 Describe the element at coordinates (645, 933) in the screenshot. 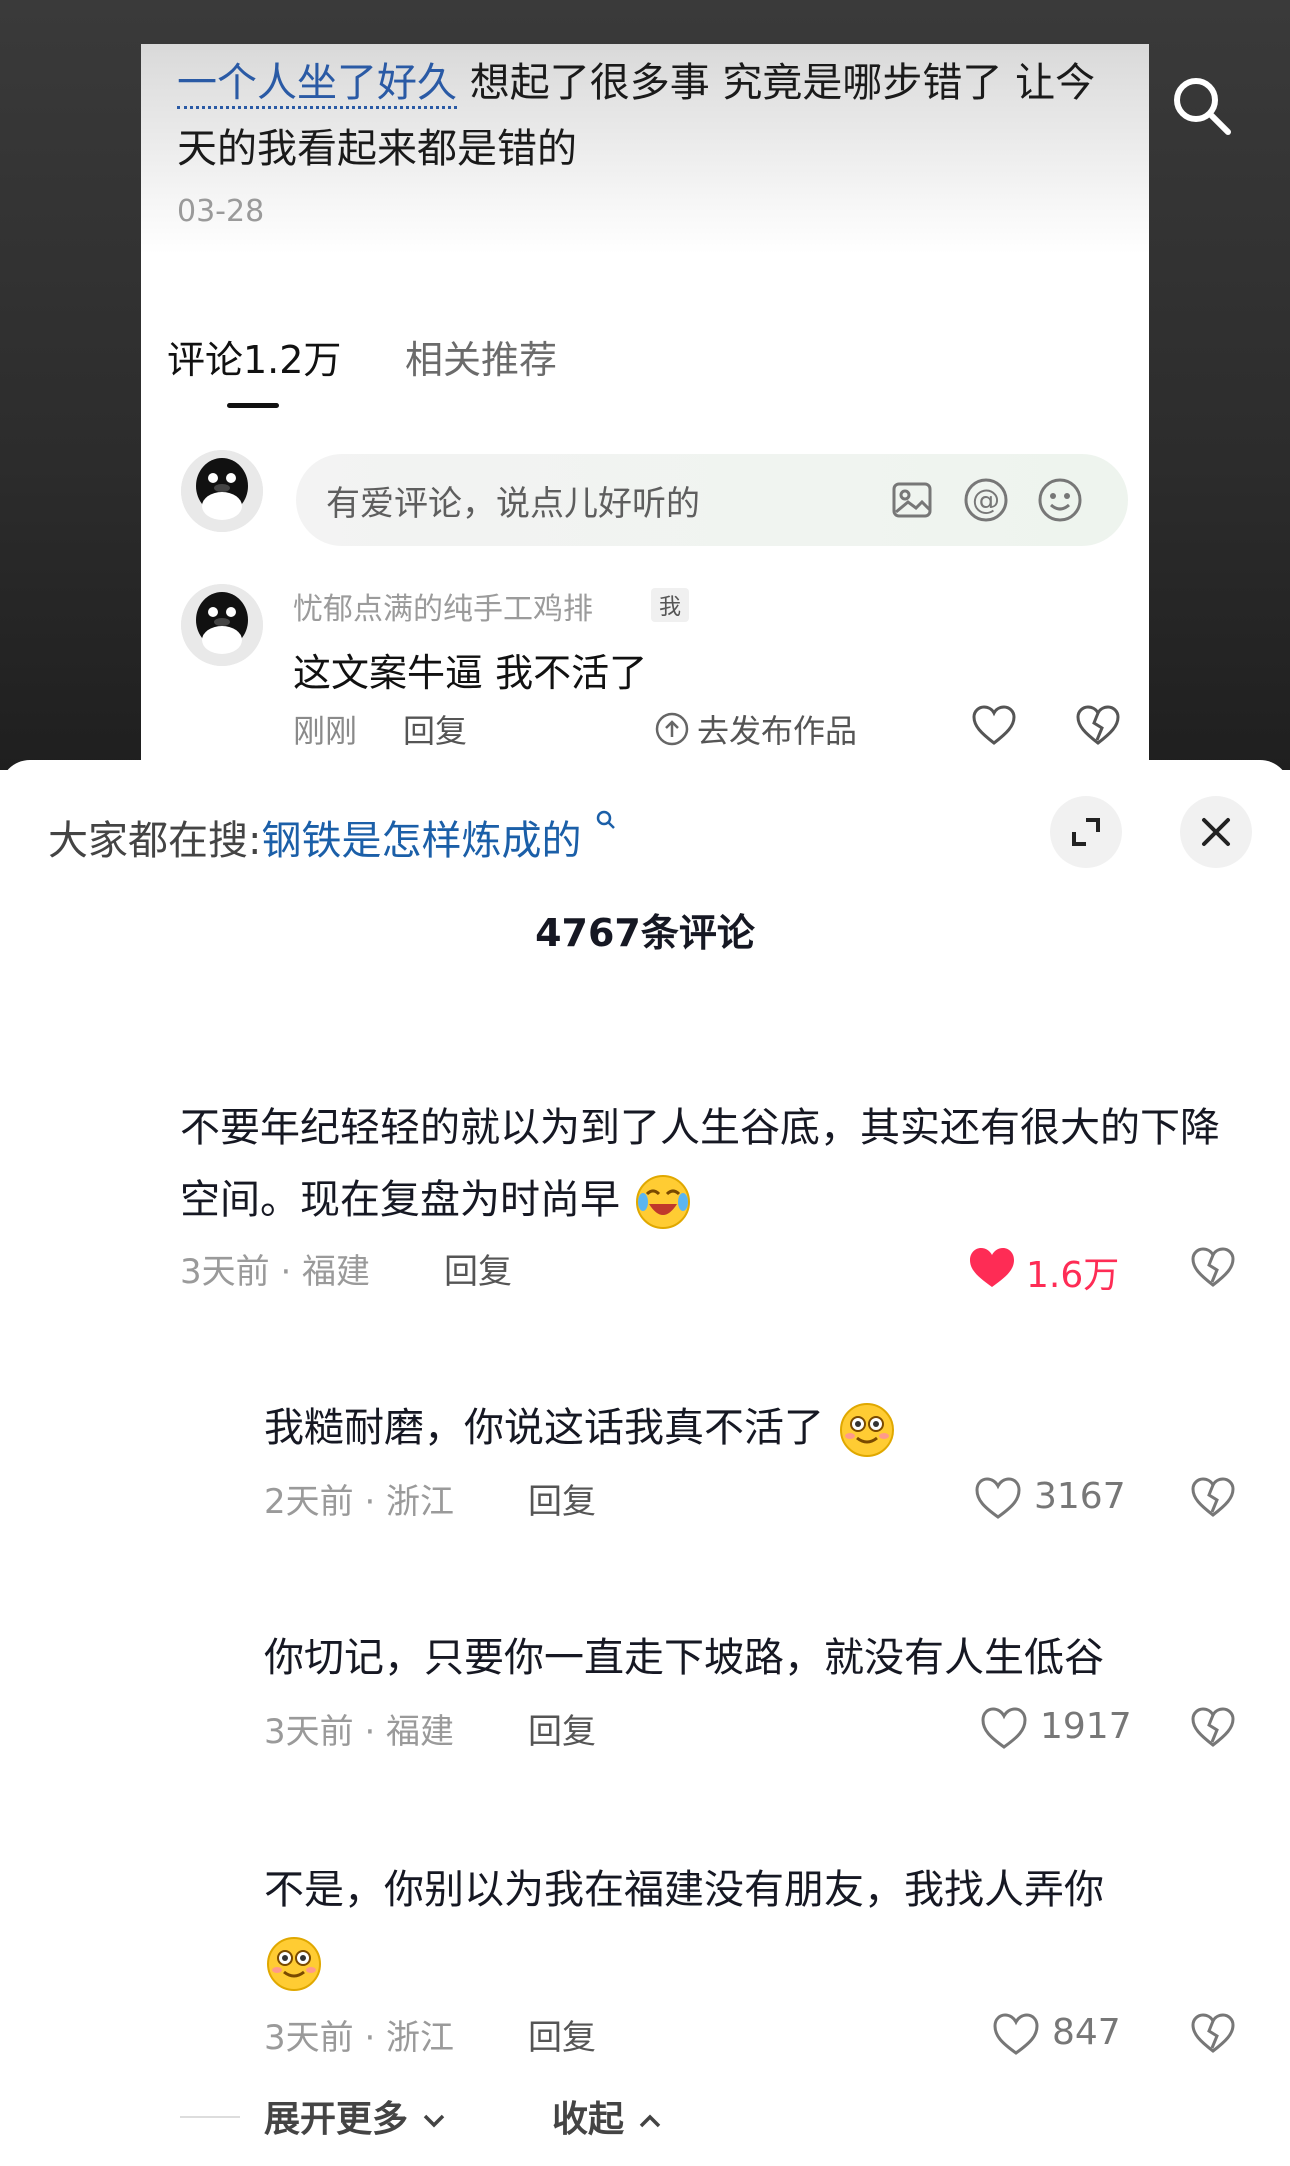

I see `comment-count: 4767条评论` at that location.